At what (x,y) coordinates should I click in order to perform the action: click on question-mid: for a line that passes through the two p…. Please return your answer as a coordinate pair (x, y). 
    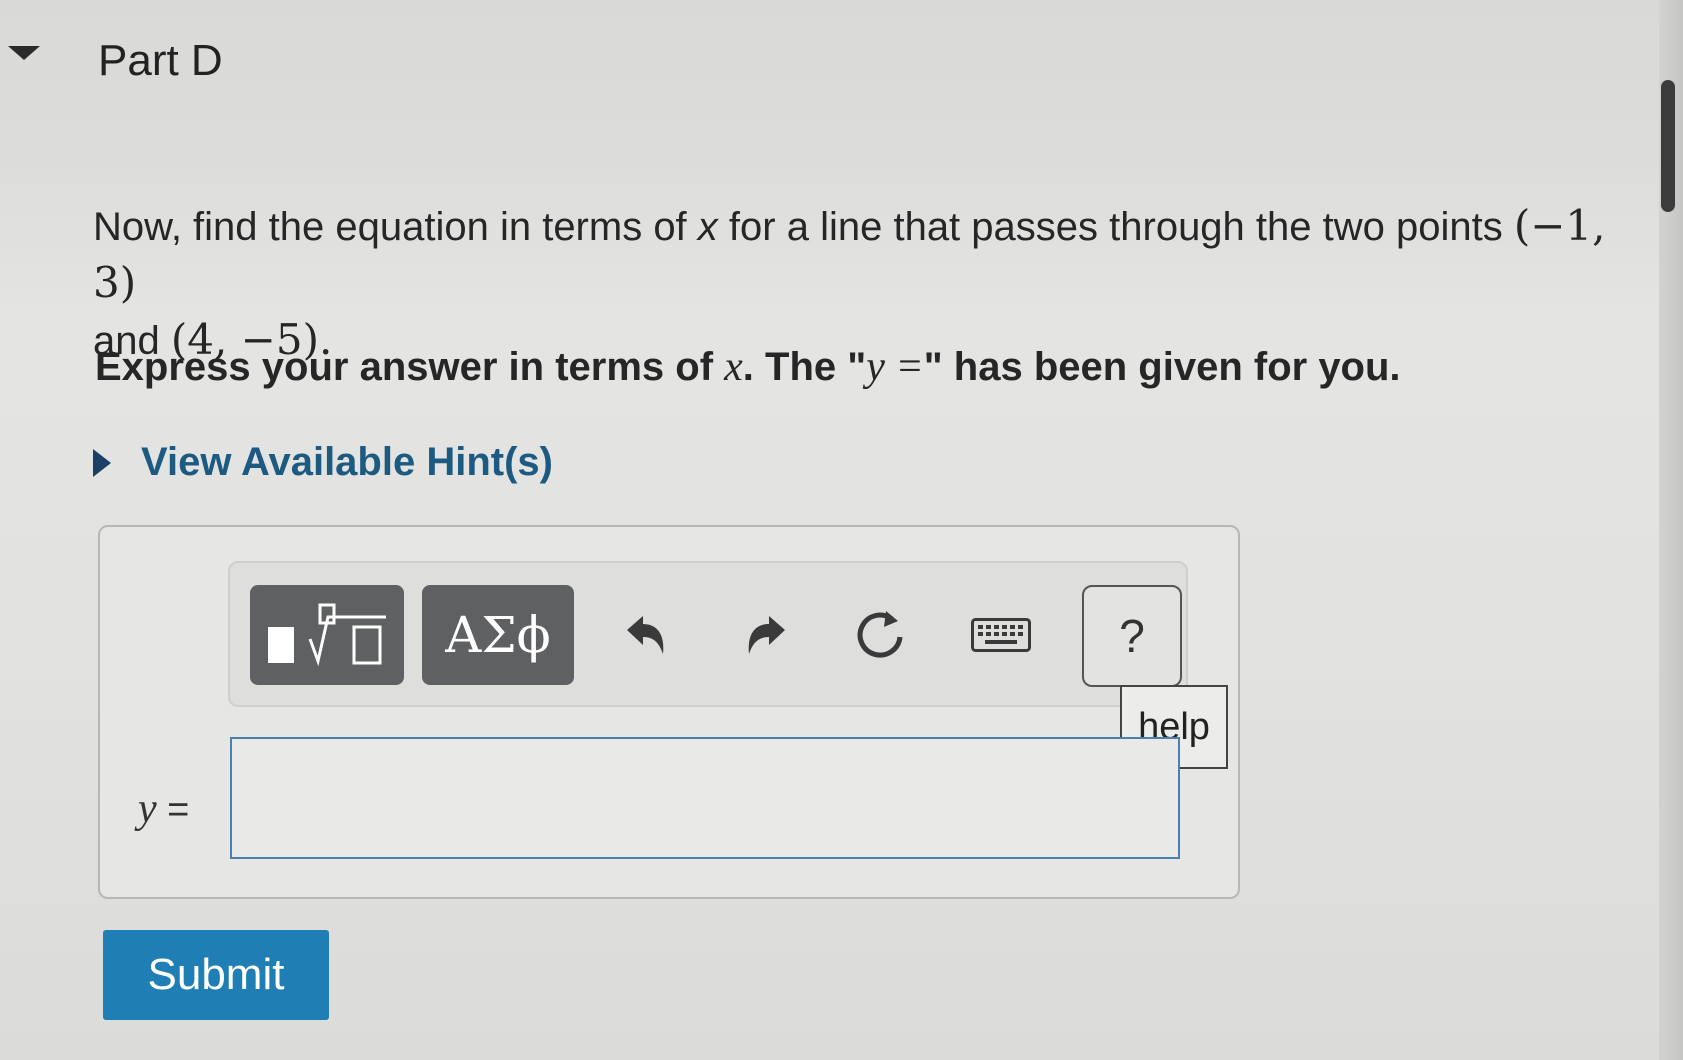
    Looking at the image, I should click on (1115, 227).